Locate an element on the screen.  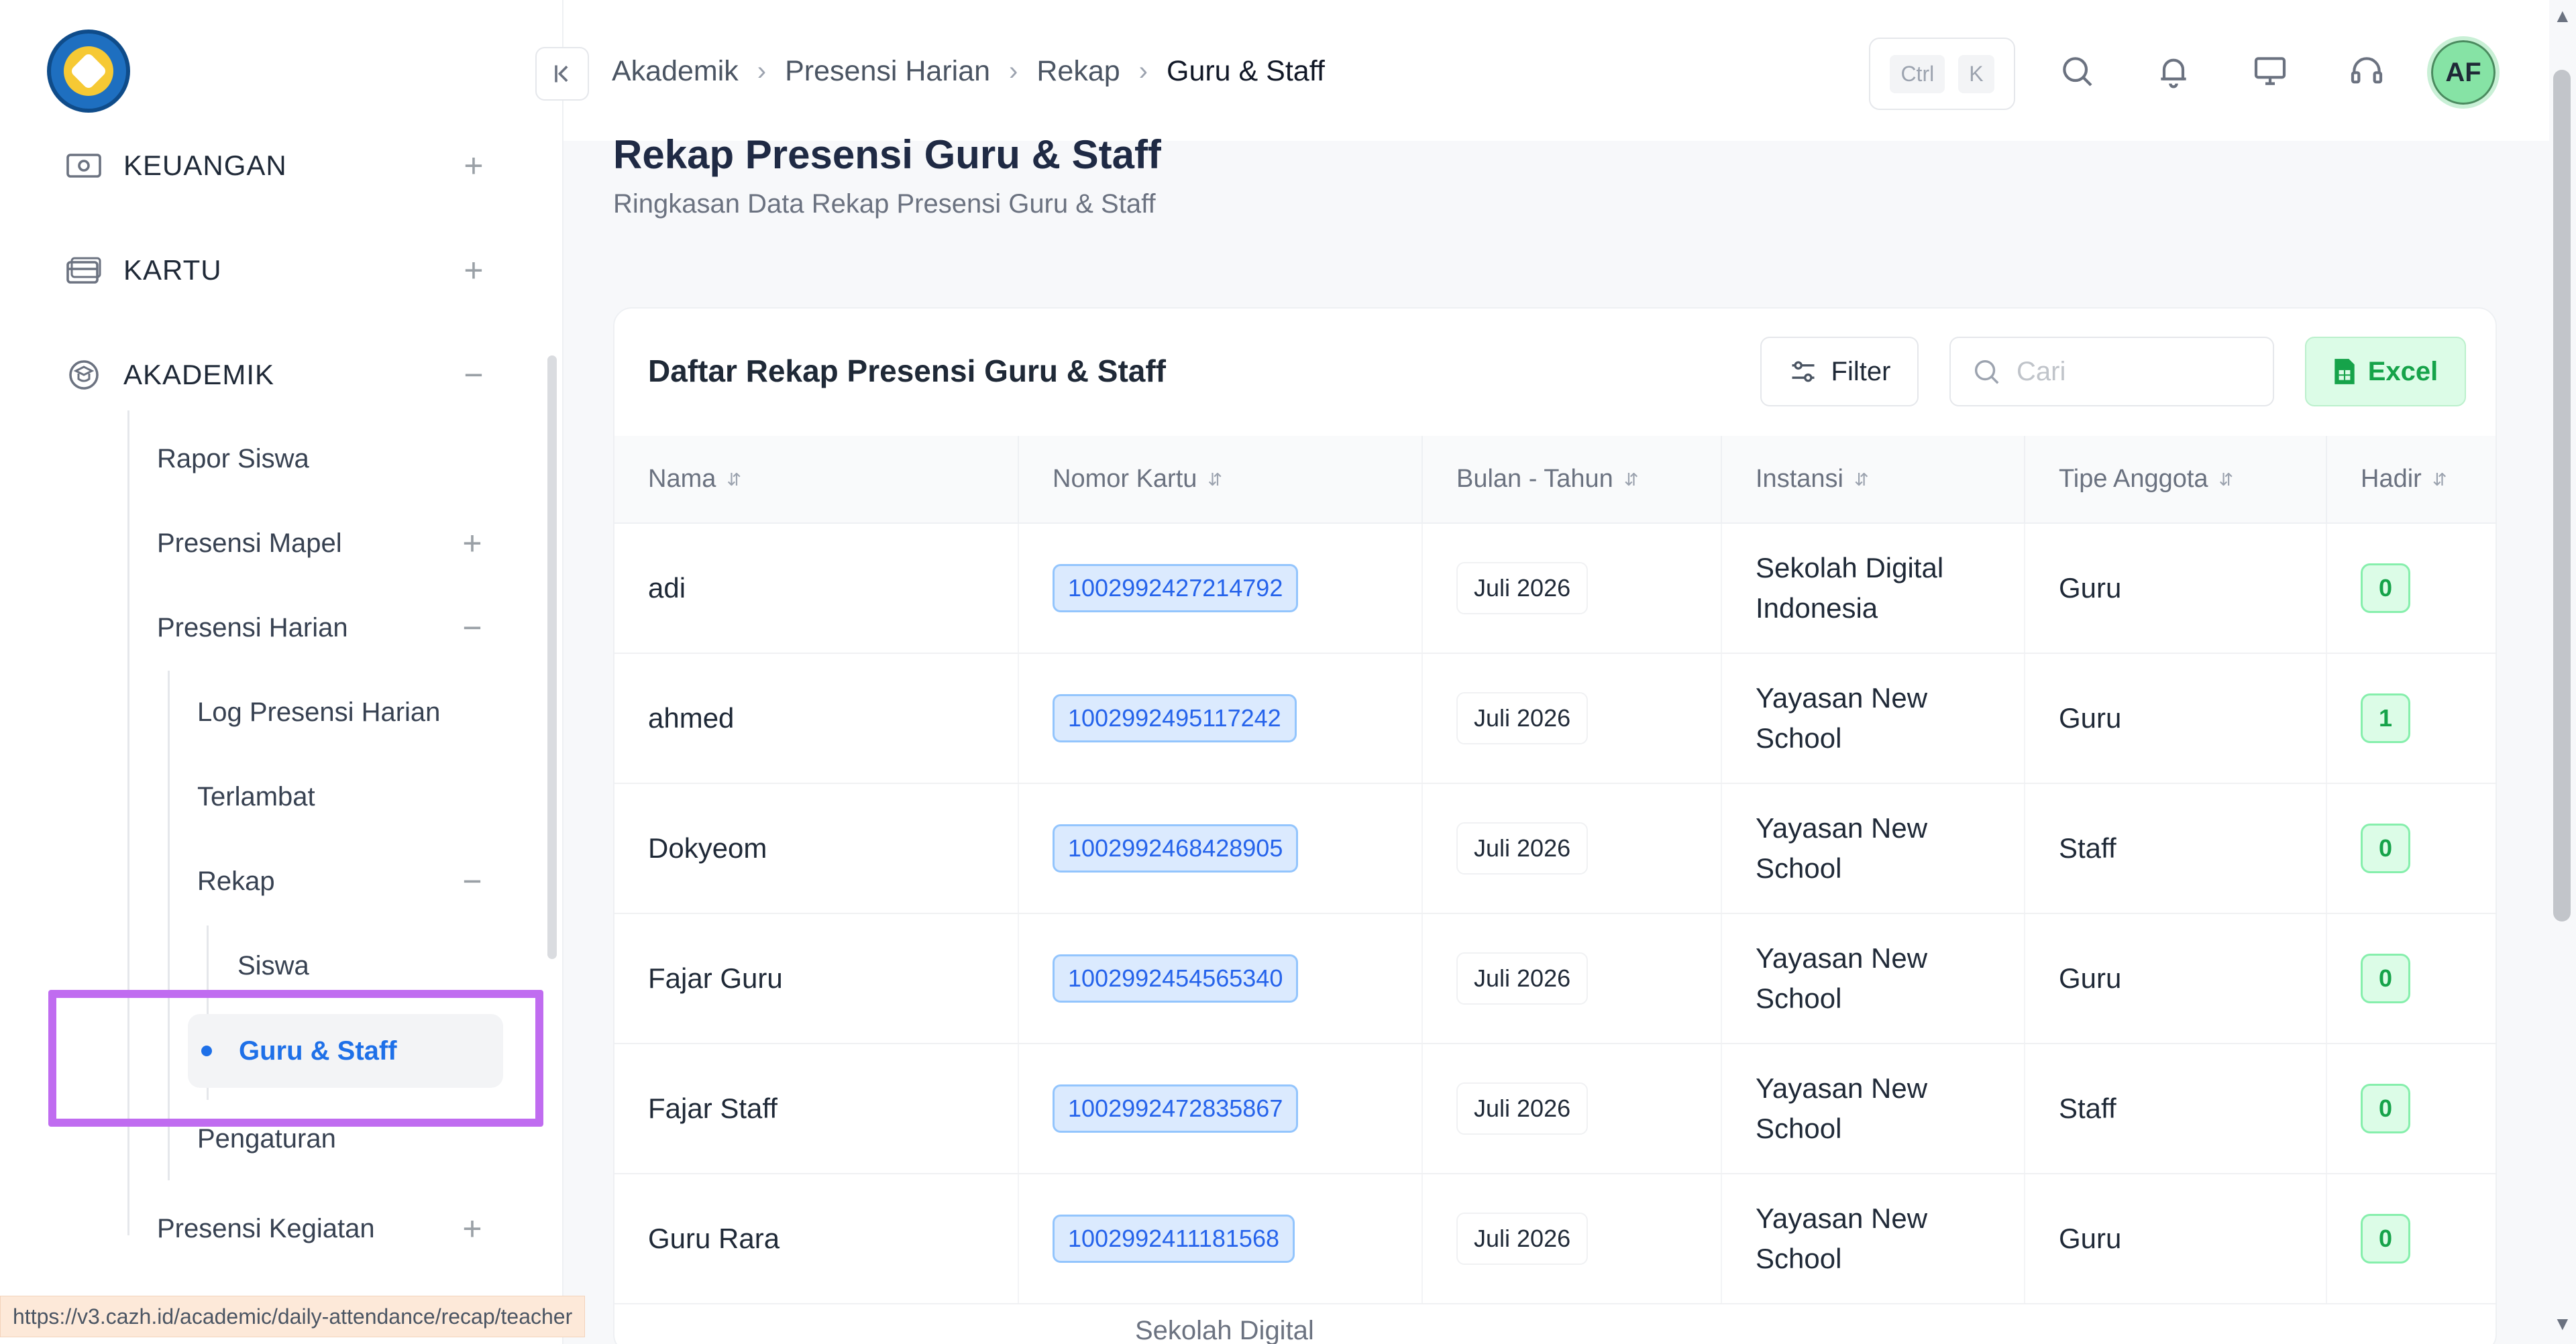
monitor-icon is located at coordinates (2270, 71).